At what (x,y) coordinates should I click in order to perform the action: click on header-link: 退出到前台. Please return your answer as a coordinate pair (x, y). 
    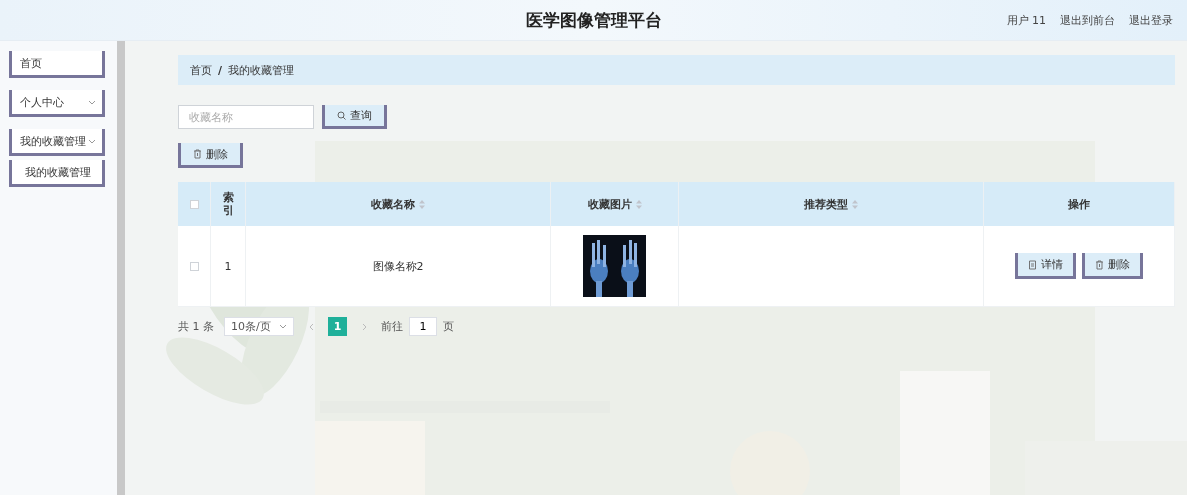
    Looking at the image, I should click on (1087, 20).